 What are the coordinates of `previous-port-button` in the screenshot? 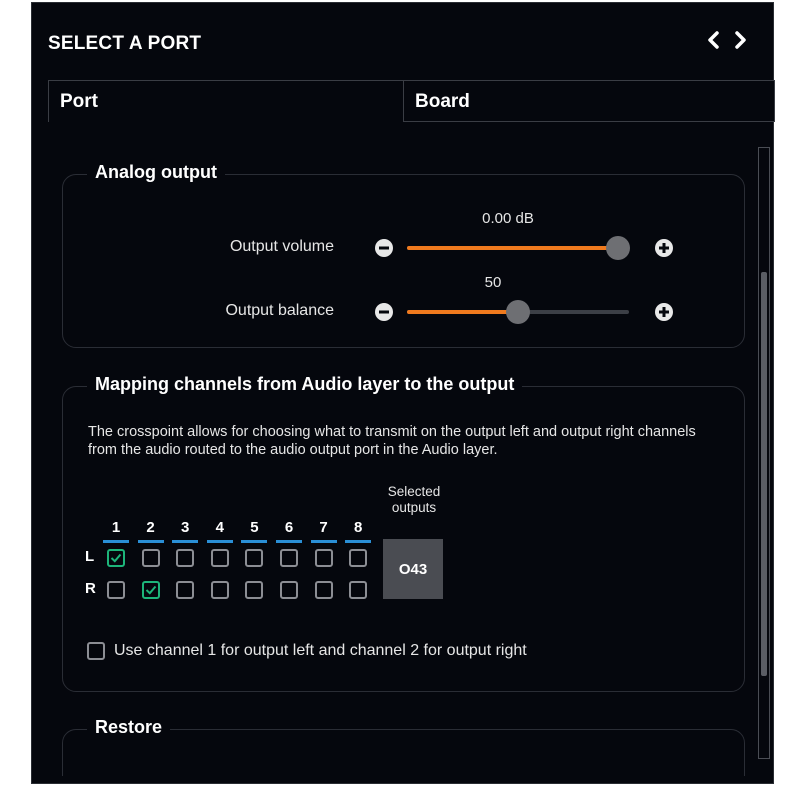 It's located at (714, 40).